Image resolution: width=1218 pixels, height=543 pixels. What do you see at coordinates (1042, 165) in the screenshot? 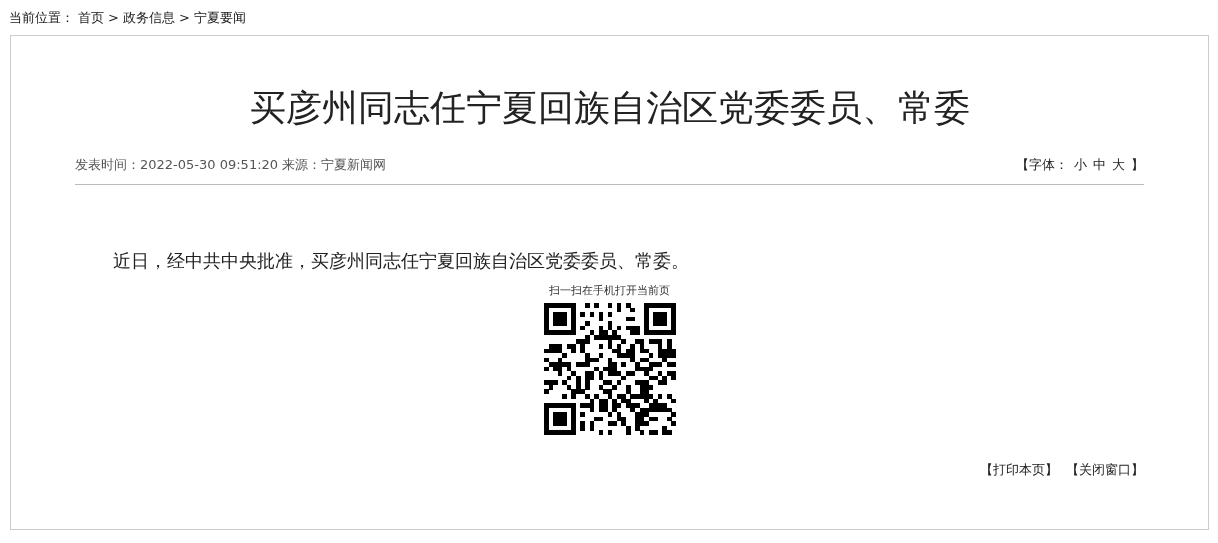
I see `font-size-label: 【字体：` at bounding box center [1042, 165].